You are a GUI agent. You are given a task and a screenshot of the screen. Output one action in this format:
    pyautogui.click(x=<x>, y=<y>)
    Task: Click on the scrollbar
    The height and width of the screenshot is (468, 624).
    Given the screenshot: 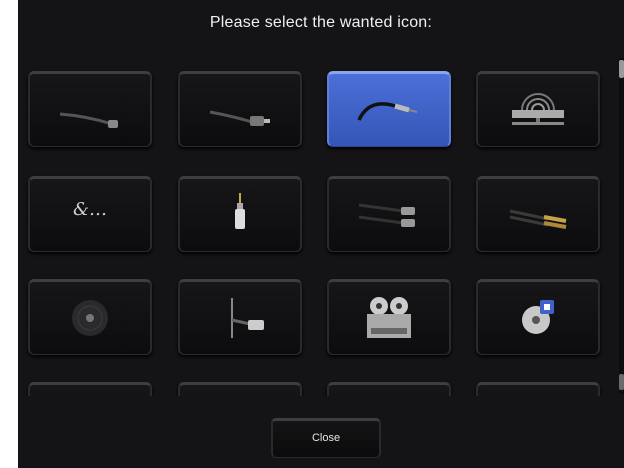 What is the action you would take?
    pyautogui.click(x=621, y=226)
    